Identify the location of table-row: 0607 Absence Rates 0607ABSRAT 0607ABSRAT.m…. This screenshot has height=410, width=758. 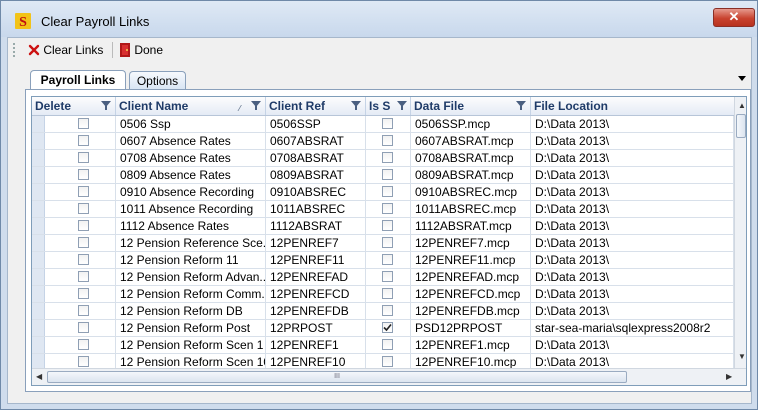
(383, 141).